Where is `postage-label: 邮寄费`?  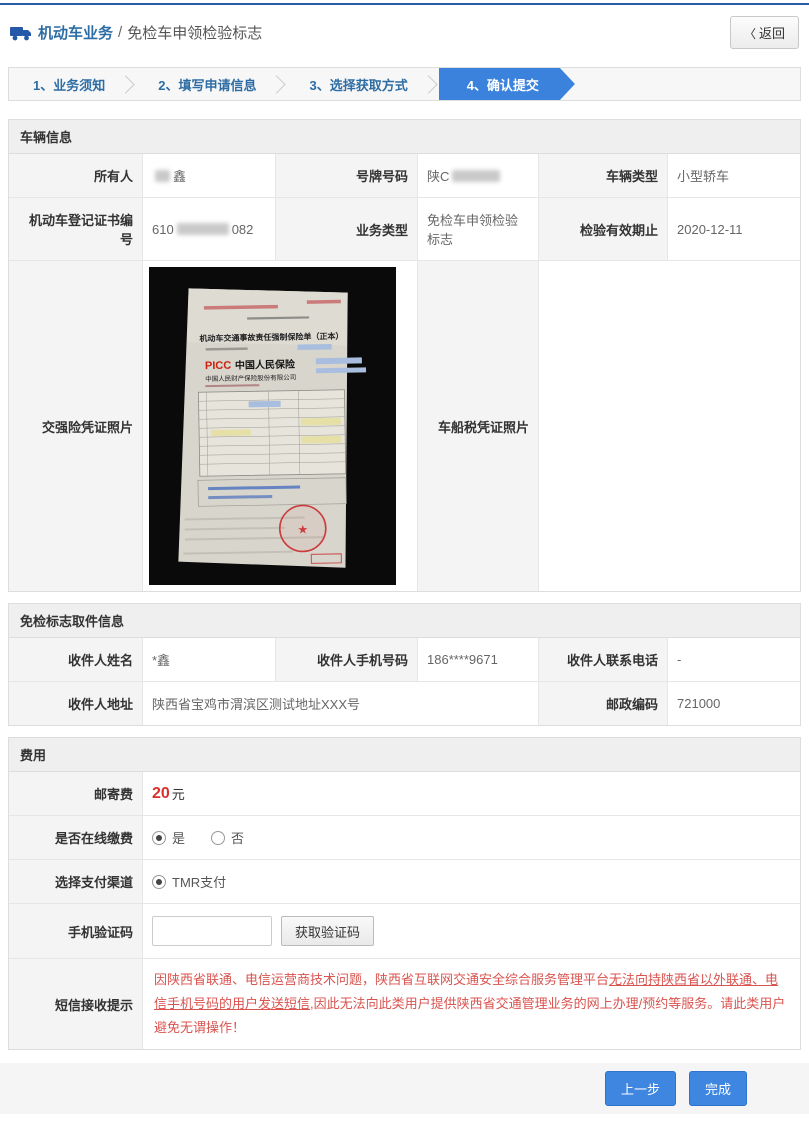
postage-label: 邮寄费 is located at coordinates (76, 794).